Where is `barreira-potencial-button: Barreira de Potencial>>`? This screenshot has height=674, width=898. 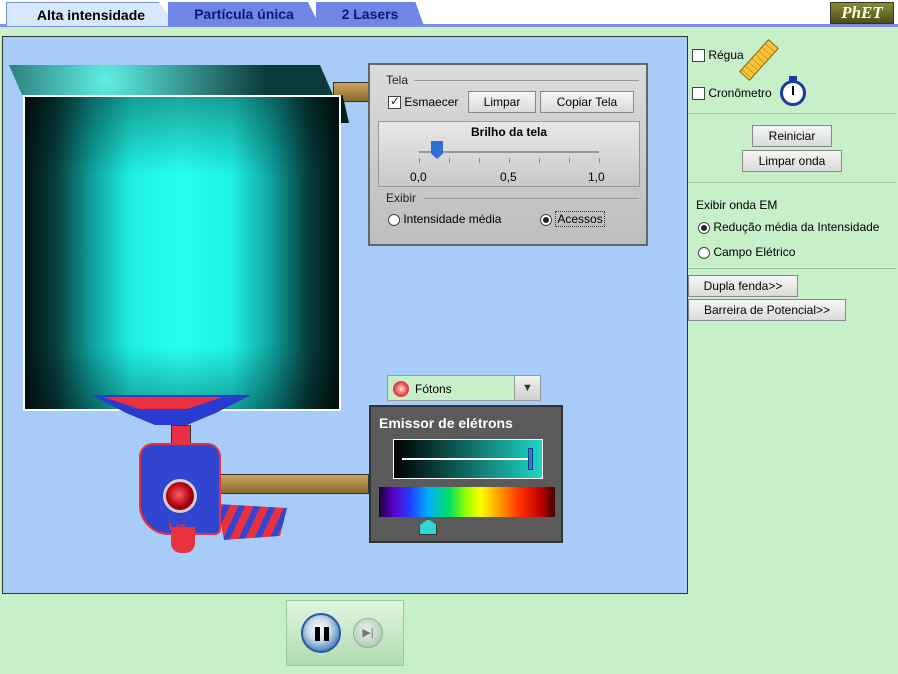
barreira-potencial-button: Barreira de Potencial>> is located at coordinates (767, 310).